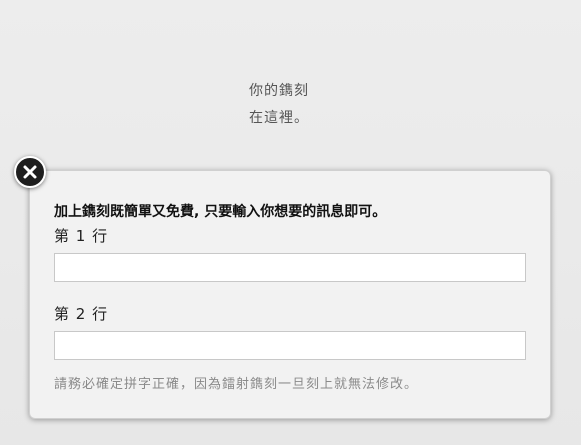  I want to click on close-x-icon, so click(30, 172).